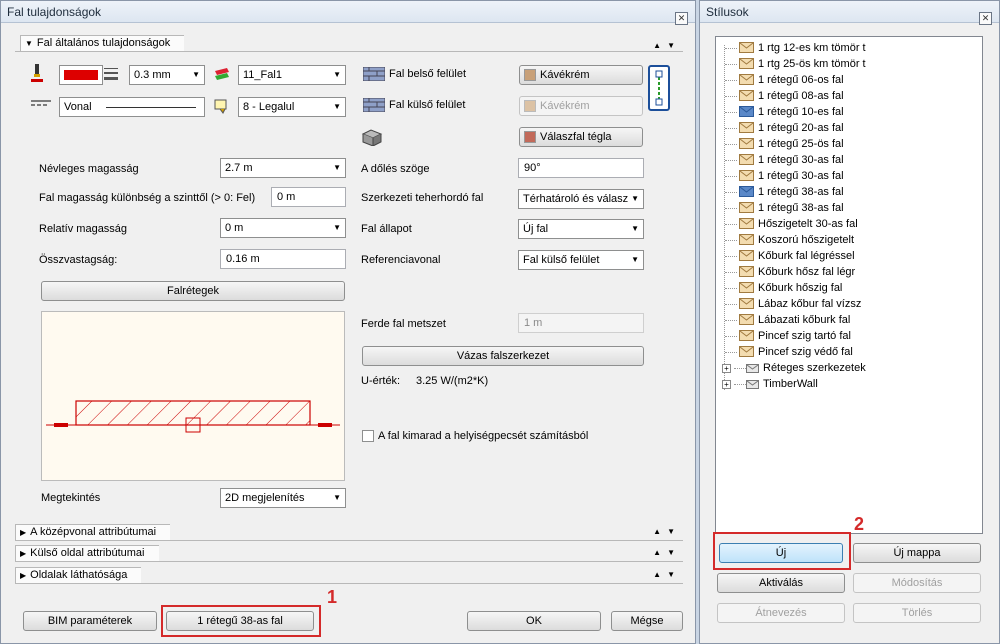 The image size is (1000, 644). I want to click on style-list-item: Kőburk hősz fal légr, so click(790, 272).